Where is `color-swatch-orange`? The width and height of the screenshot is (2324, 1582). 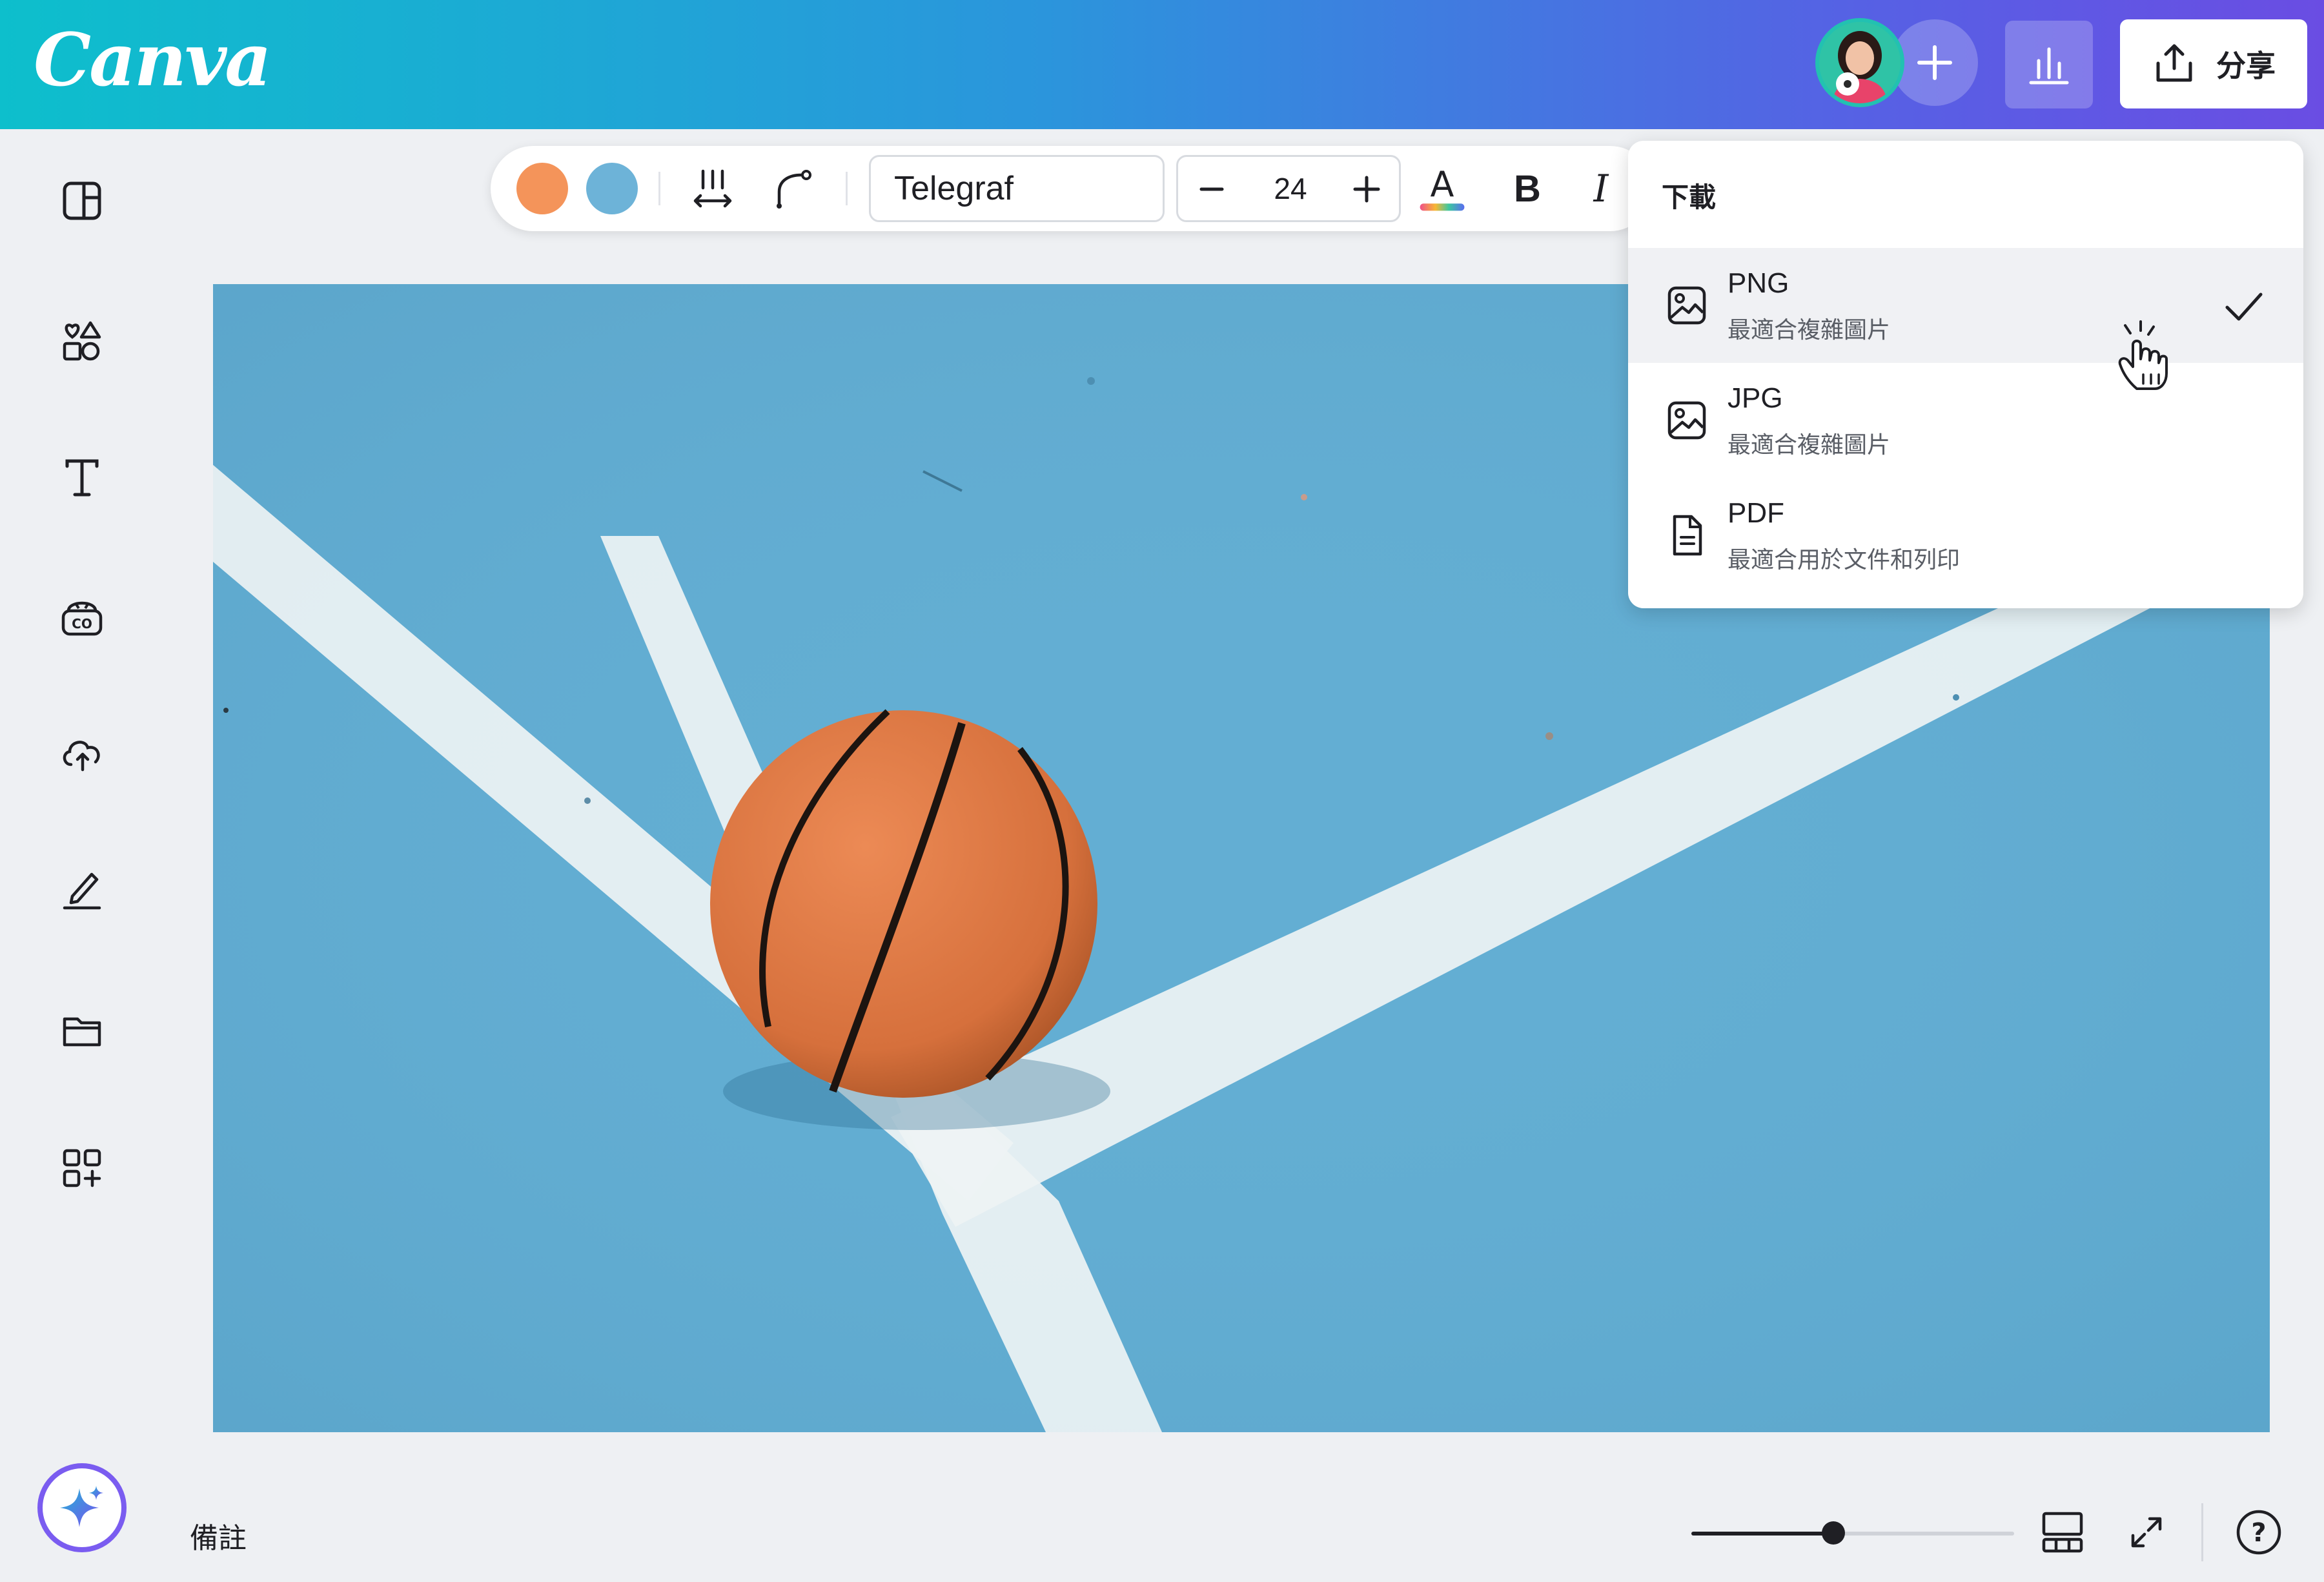 color-swatch-orange is located at coordinates (542, 188).